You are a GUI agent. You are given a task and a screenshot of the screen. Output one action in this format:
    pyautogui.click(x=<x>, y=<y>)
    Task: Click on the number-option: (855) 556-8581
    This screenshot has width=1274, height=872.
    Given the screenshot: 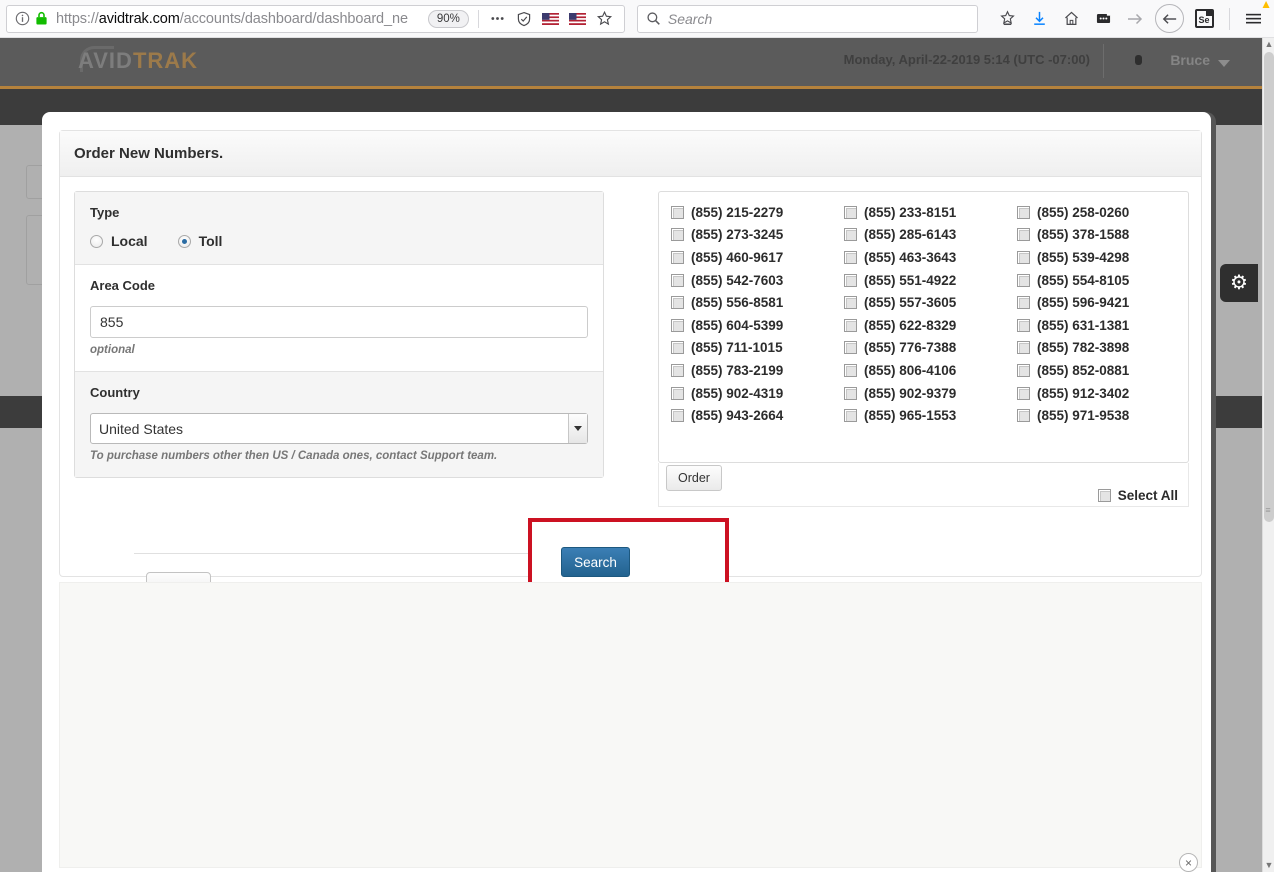 What is the action you would take?
    pyautogui.click(x=750, y=302)
    